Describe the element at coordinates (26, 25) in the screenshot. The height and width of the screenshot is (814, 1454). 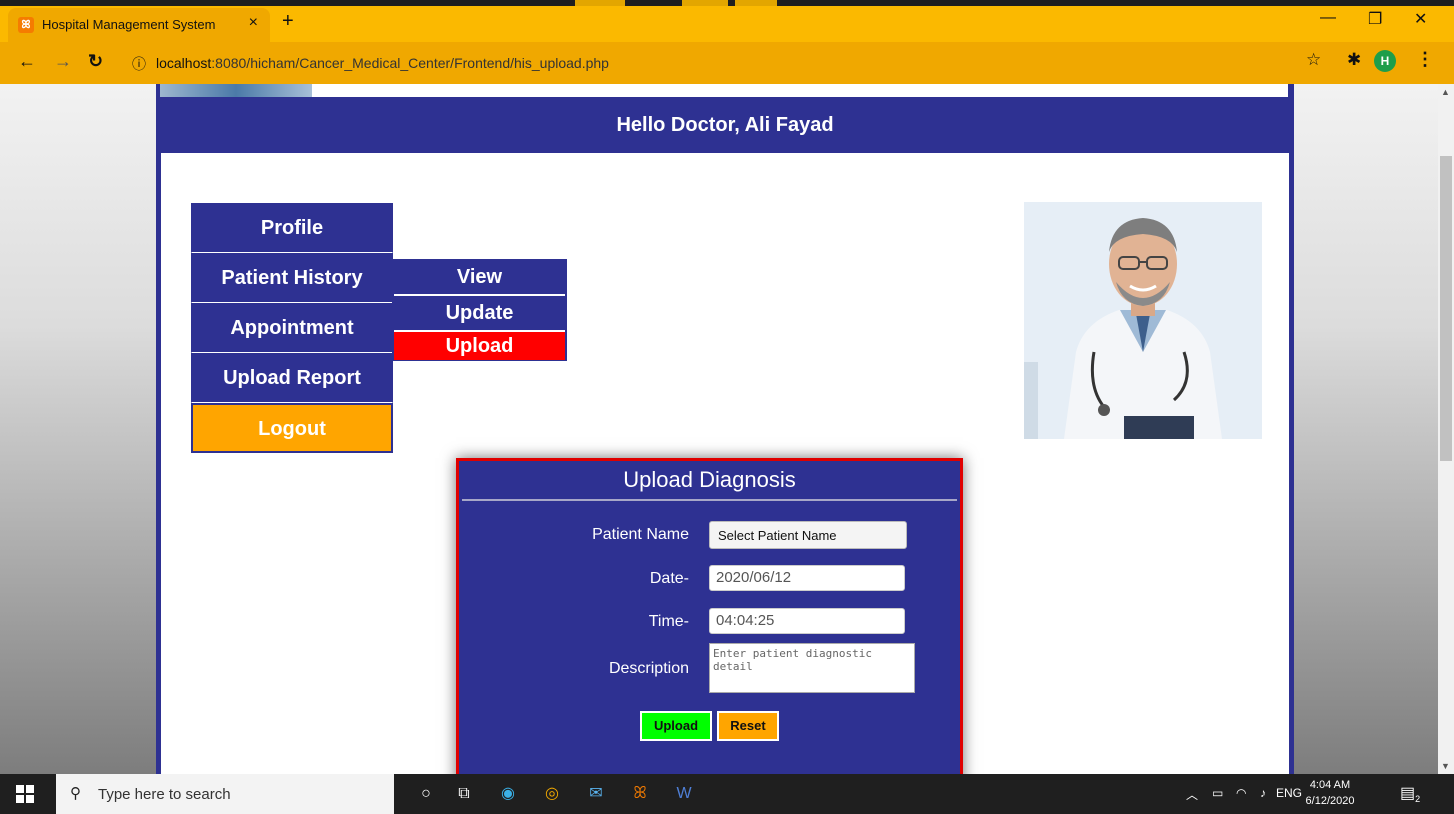
I see `xampp-favicon-icon: ꕤ` at that location.